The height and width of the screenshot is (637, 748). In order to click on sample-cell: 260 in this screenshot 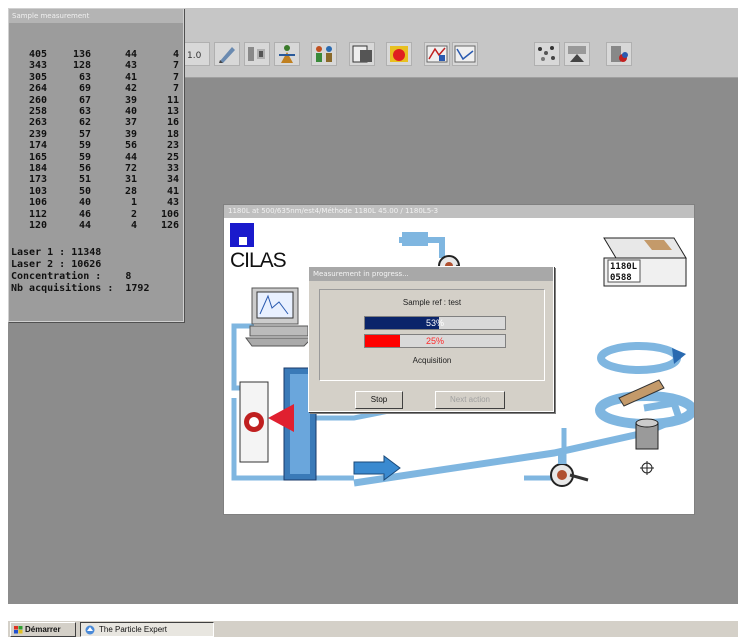, I will do `click(37, 100)`.